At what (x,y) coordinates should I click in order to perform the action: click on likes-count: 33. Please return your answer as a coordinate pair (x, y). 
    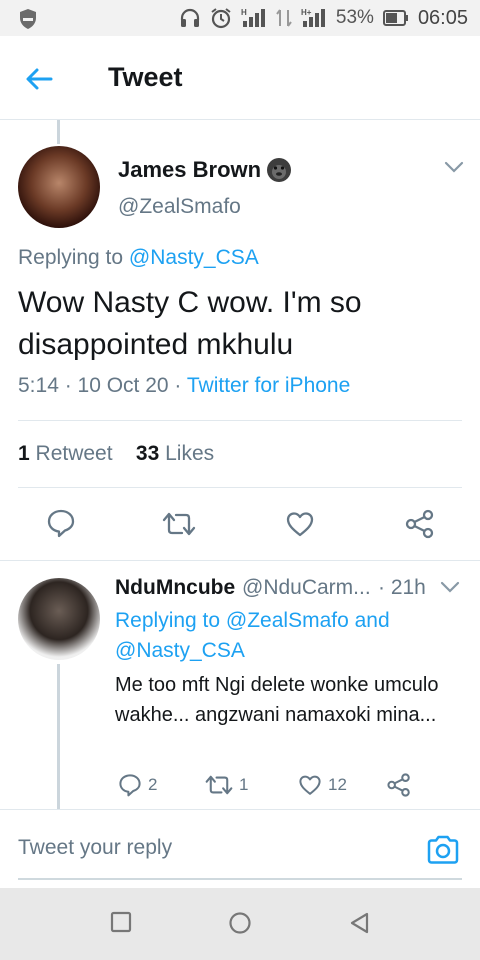
    Looking at the image, I should click on (147, 453).